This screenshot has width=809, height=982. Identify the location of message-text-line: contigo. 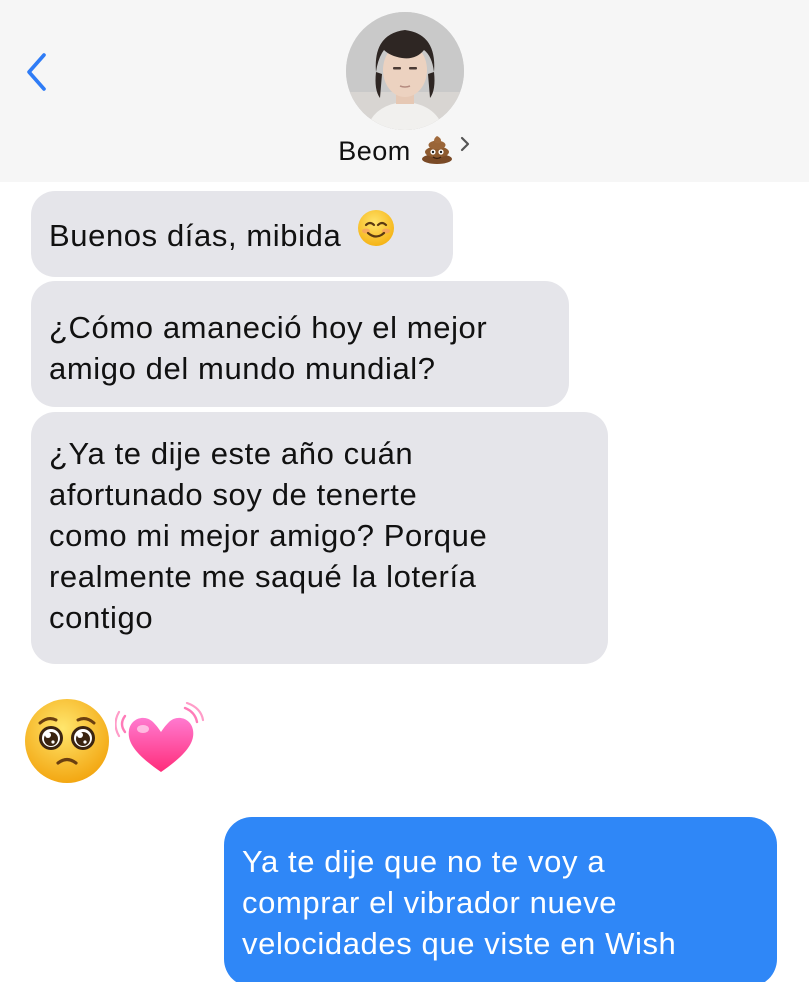
(101, 617).